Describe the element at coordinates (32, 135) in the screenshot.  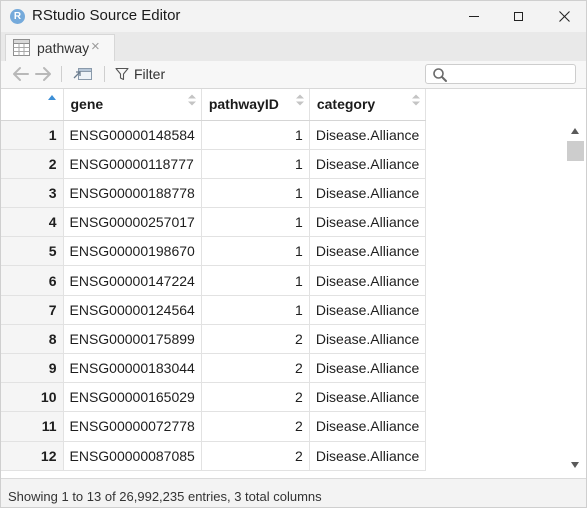
I see `row-index: 1` at that location.